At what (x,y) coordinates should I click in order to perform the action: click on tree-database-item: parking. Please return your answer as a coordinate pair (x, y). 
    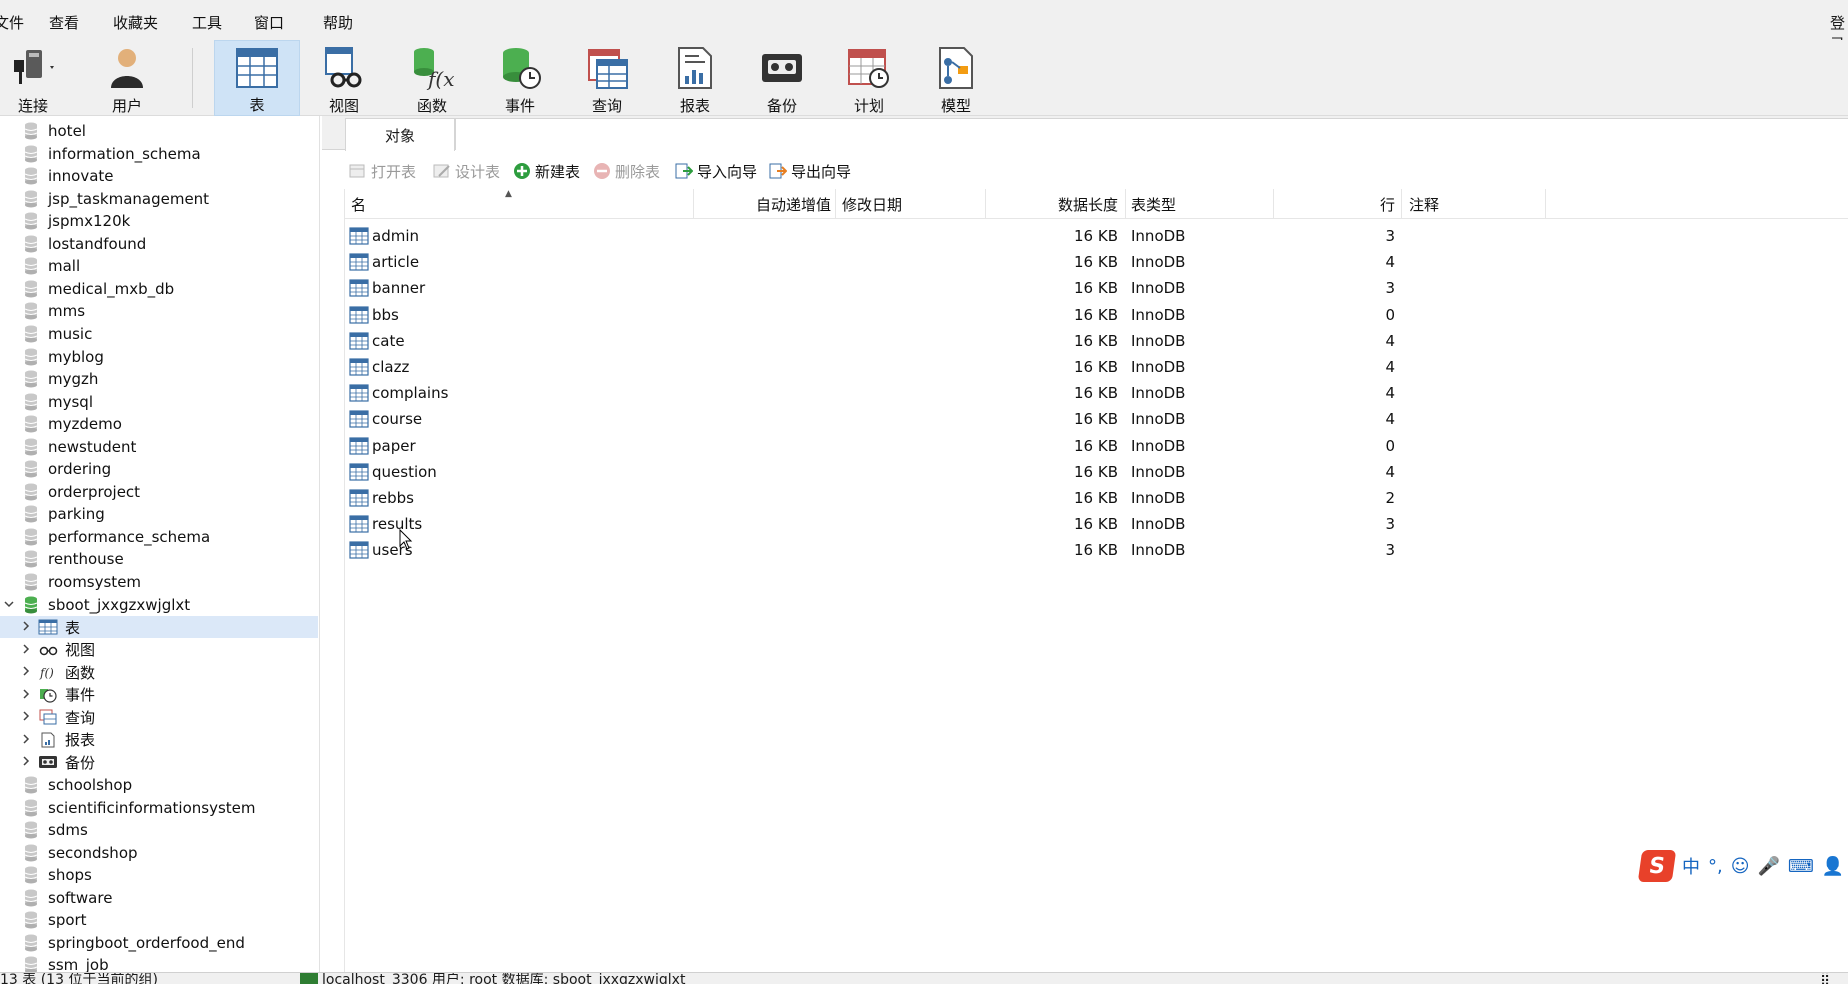
    Looking at the image, I should click on (159, 514).